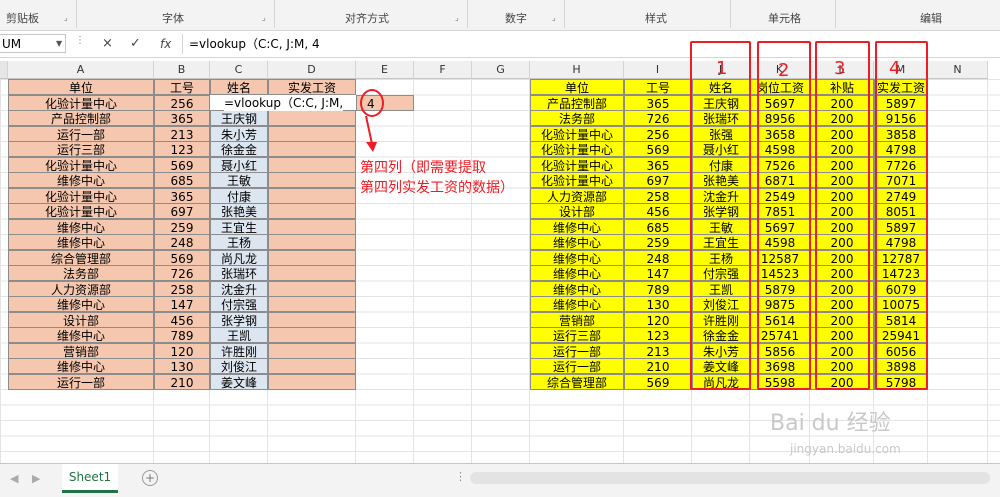 This screenshot has height=497, width=1000. Describe the element at coordinates (239, 180) in the screenshot. I see `left-table-cell: 王敏` at that location.